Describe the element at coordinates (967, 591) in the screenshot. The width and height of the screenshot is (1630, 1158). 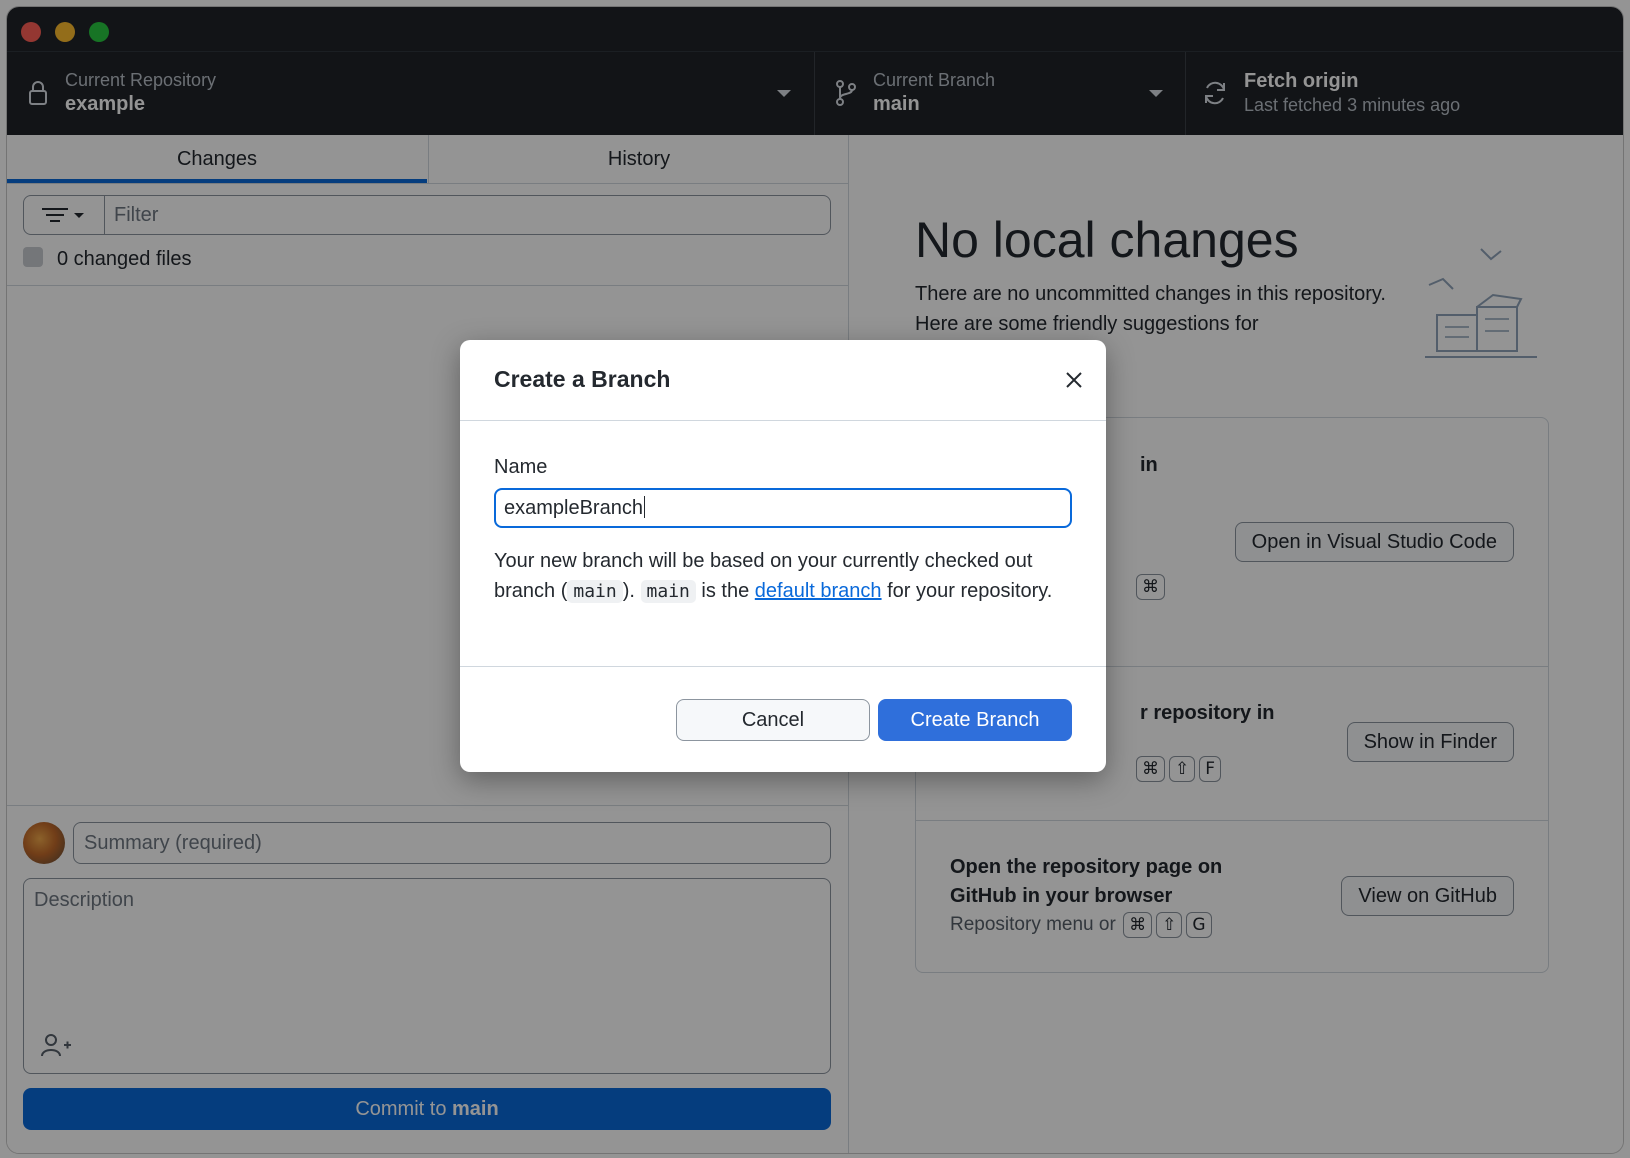
I see `info-text-part4: for your repository.` at that location.